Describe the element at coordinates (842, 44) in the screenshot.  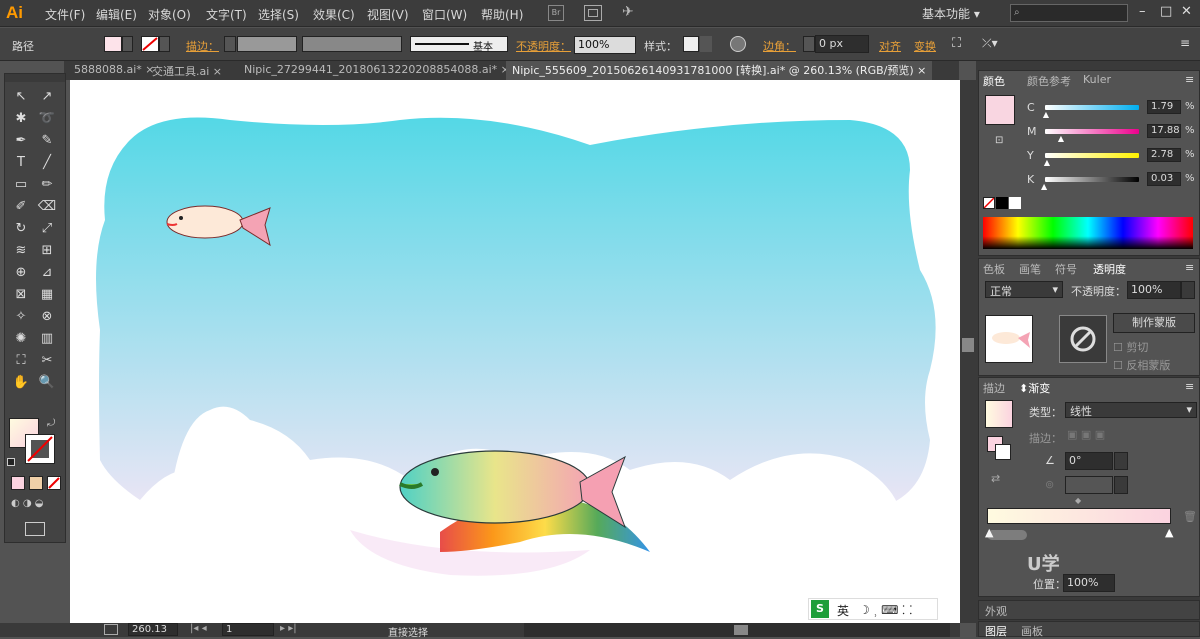
I see `corner-radius-input: 0 px` at that location.